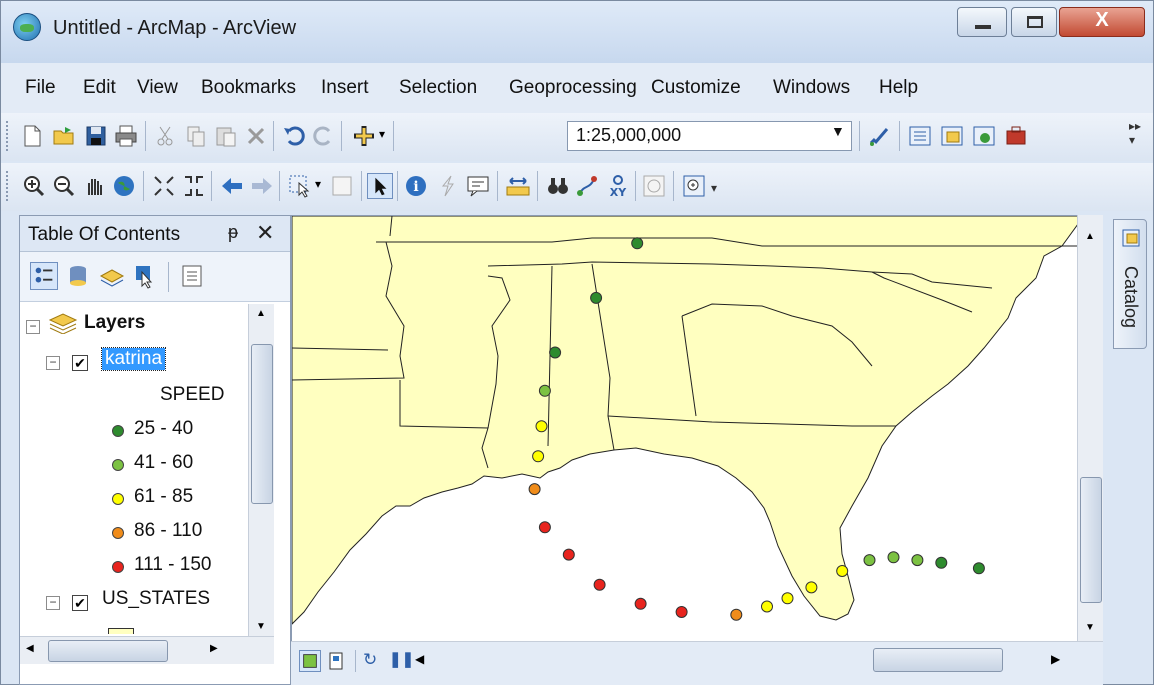 The image size is (1154, 685). Describe the element at coordinates (53, 363) in the screenshot. I see `collapse-katrina-icon: −` at that location.